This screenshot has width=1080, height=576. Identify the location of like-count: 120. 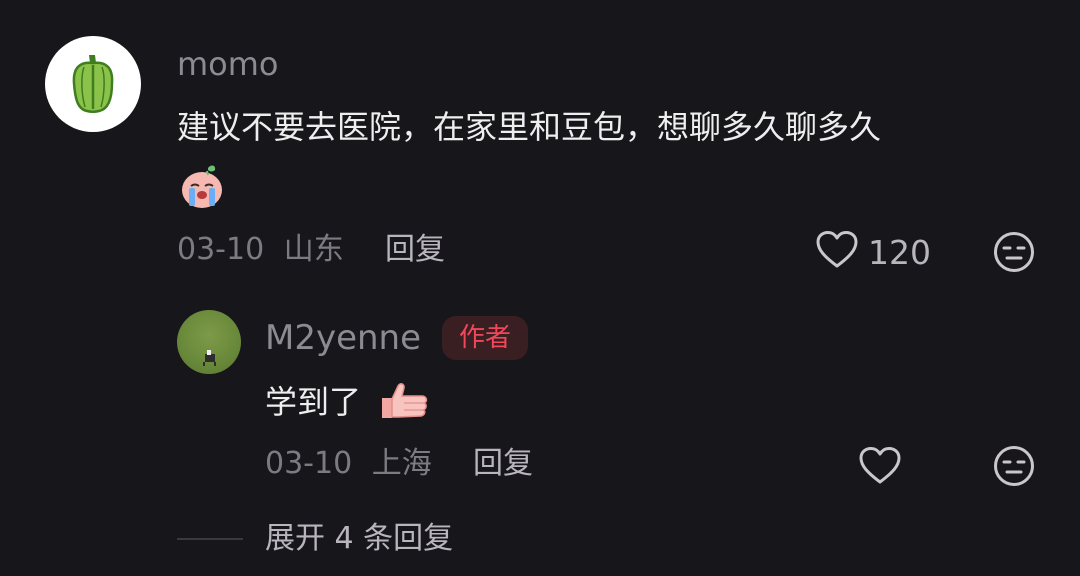
(899, 252).